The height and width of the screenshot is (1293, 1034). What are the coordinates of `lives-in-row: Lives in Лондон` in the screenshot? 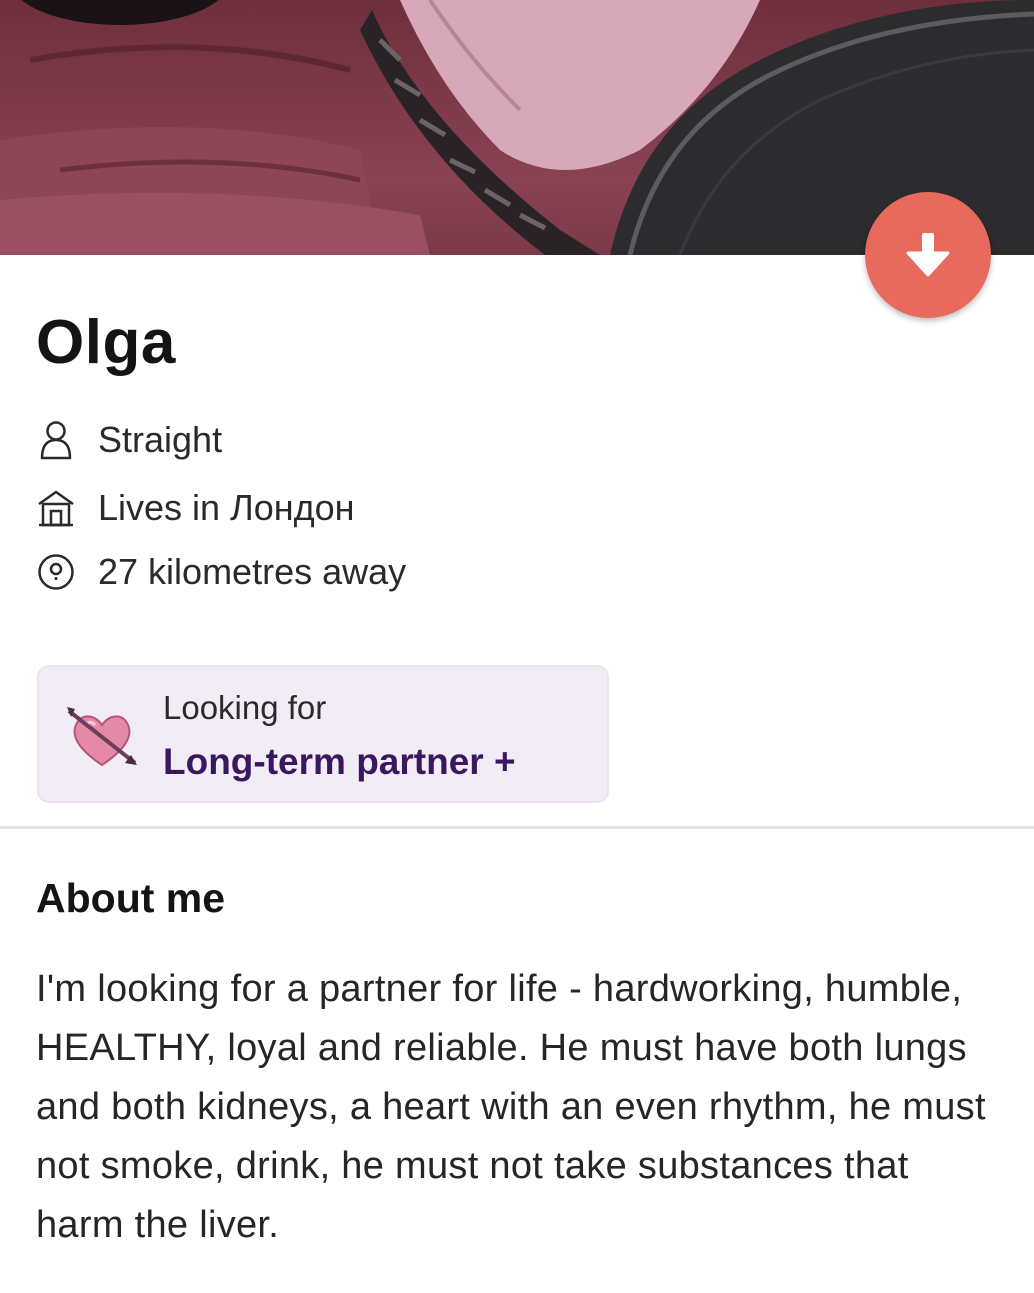 It's located at (195, 508).